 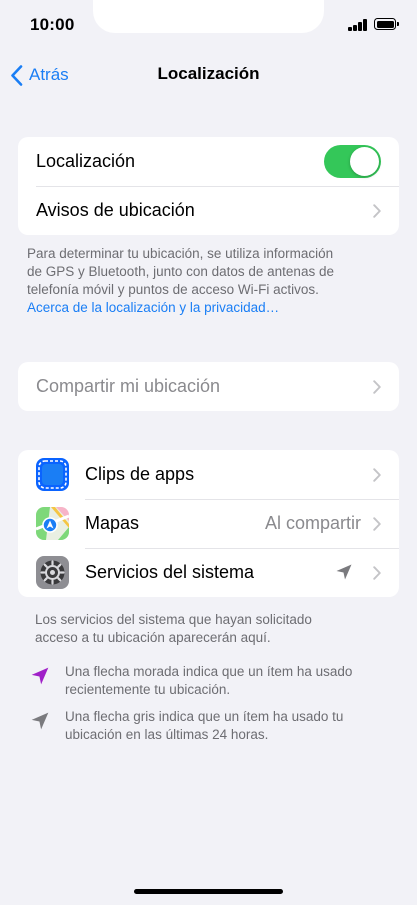 I want to click on location-alerts-row: Avisos de ubicación, so click(x=208, y=210).